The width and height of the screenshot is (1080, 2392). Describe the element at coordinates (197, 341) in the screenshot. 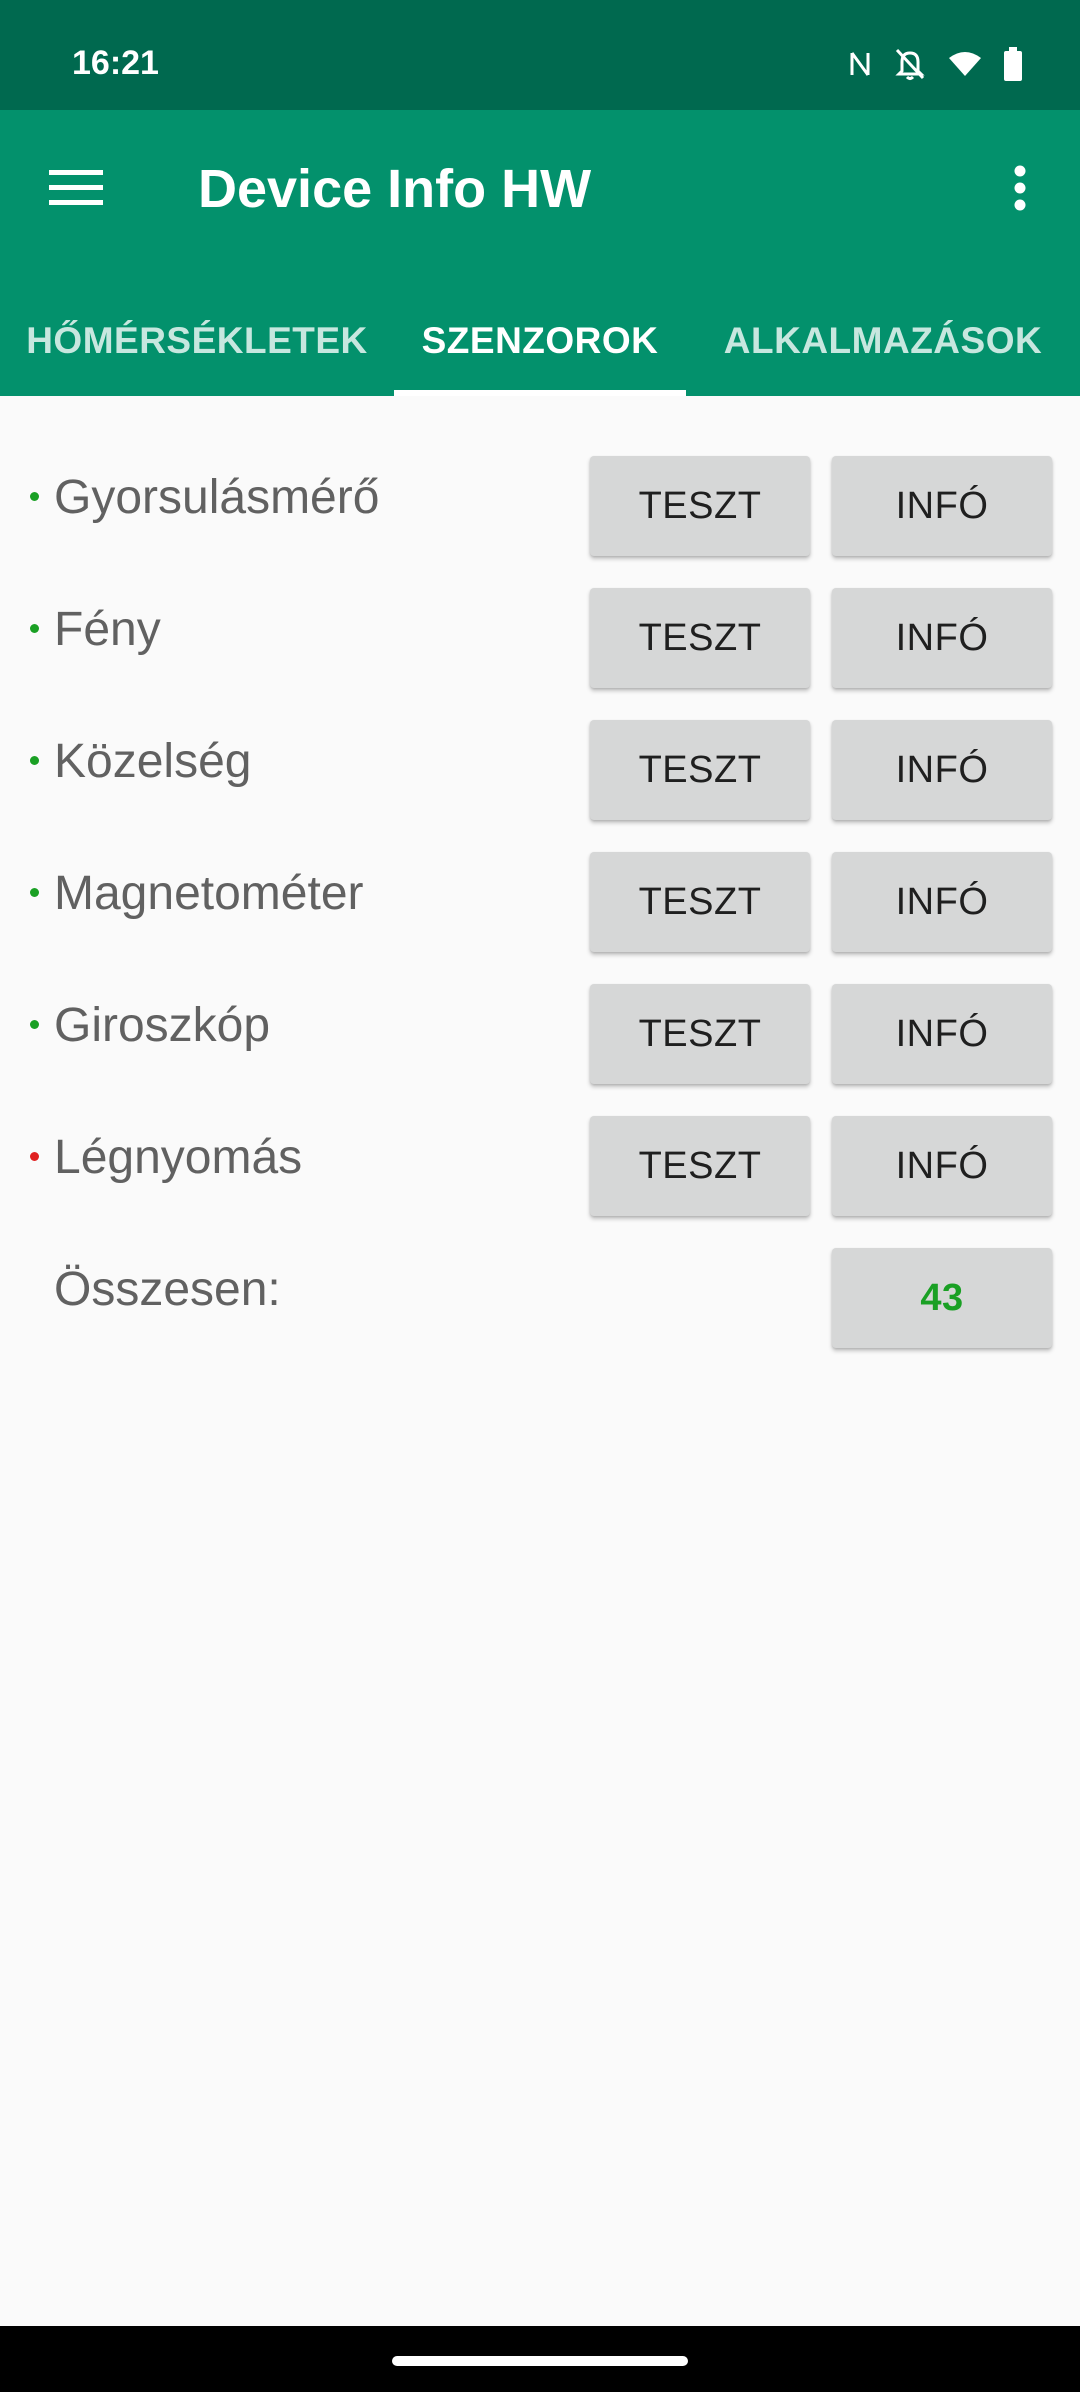

I see `tab-temperatures: HŐMÉRSÉKLETEK` at that location.